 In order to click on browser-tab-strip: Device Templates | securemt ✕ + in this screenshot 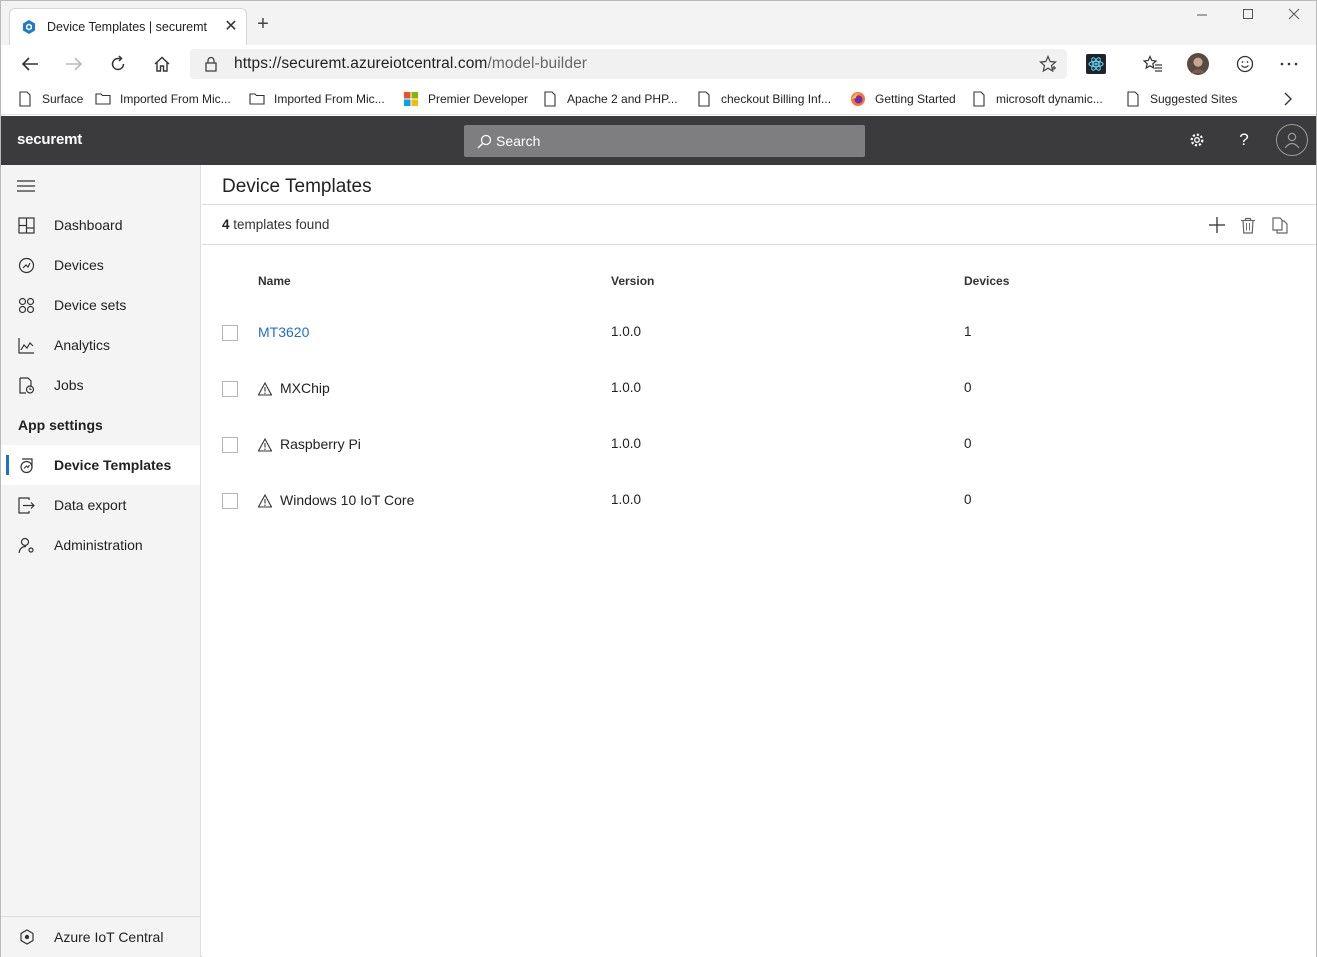, I will do `click(658, 23)`.